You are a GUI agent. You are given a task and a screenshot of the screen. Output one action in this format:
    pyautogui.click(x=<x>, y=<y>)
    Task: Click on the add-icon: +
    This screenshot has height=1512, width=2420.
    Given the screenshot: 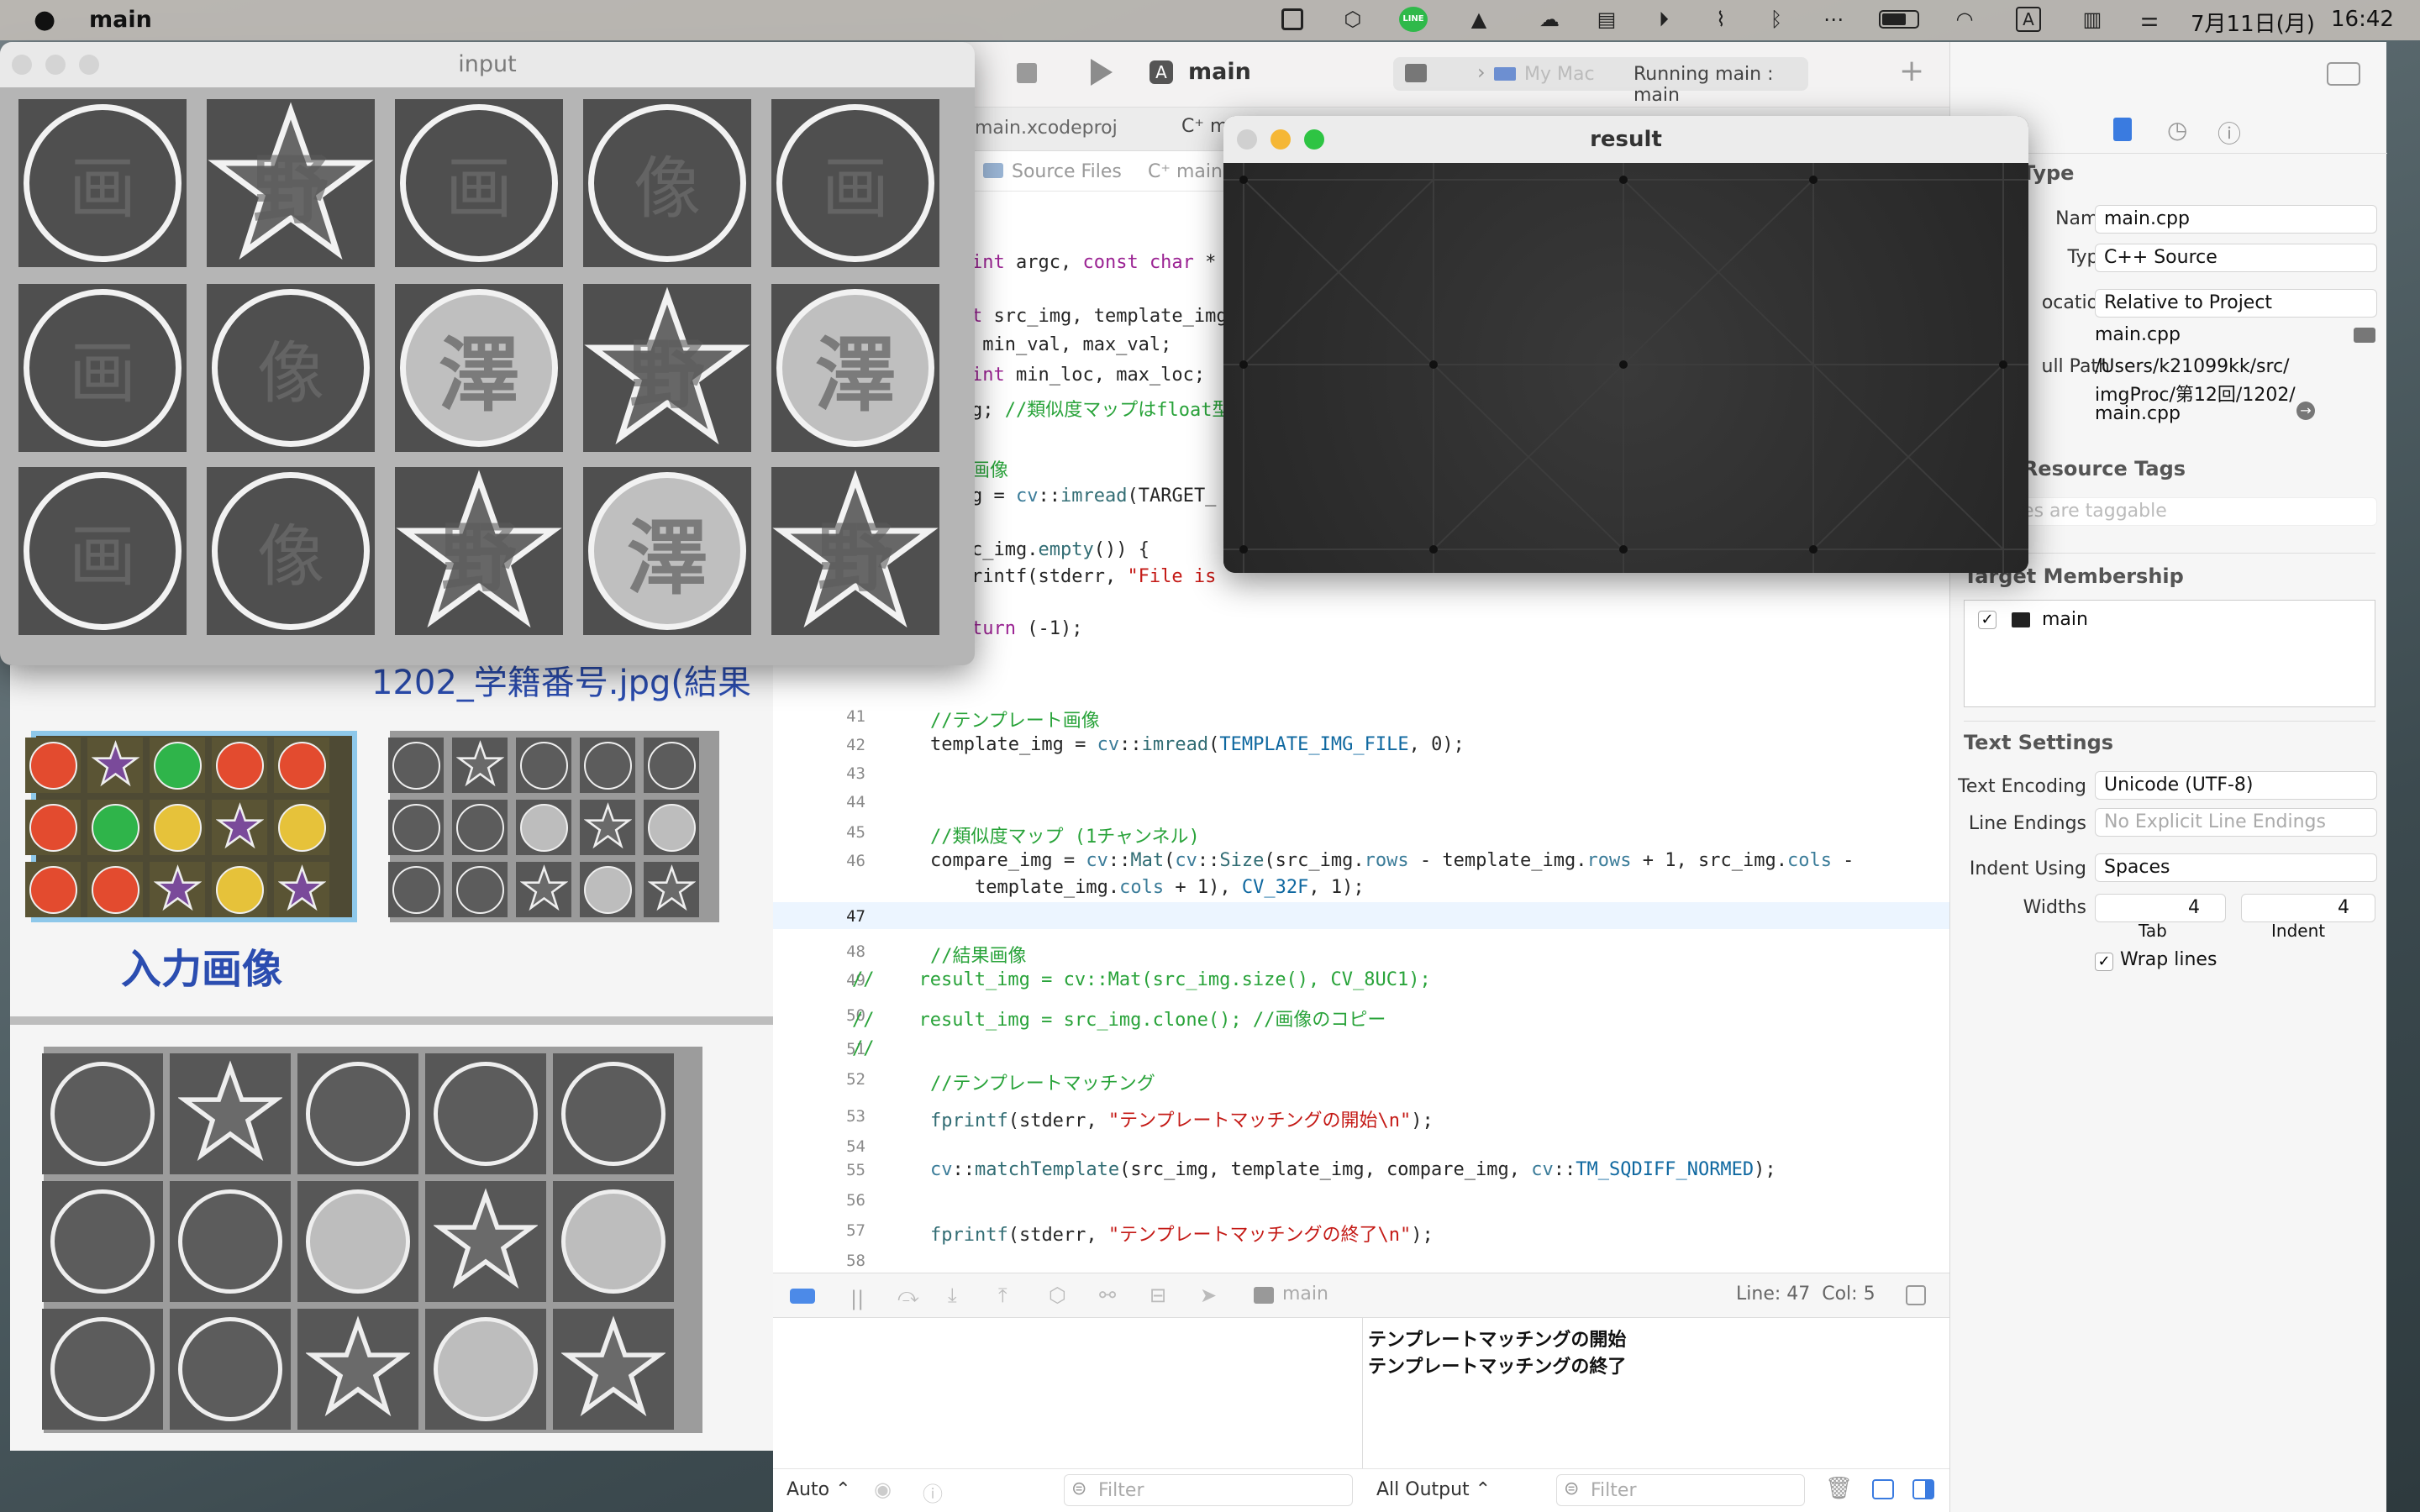 What is the action you would take?
    pyautogui.click(x=1912, y=71)
    